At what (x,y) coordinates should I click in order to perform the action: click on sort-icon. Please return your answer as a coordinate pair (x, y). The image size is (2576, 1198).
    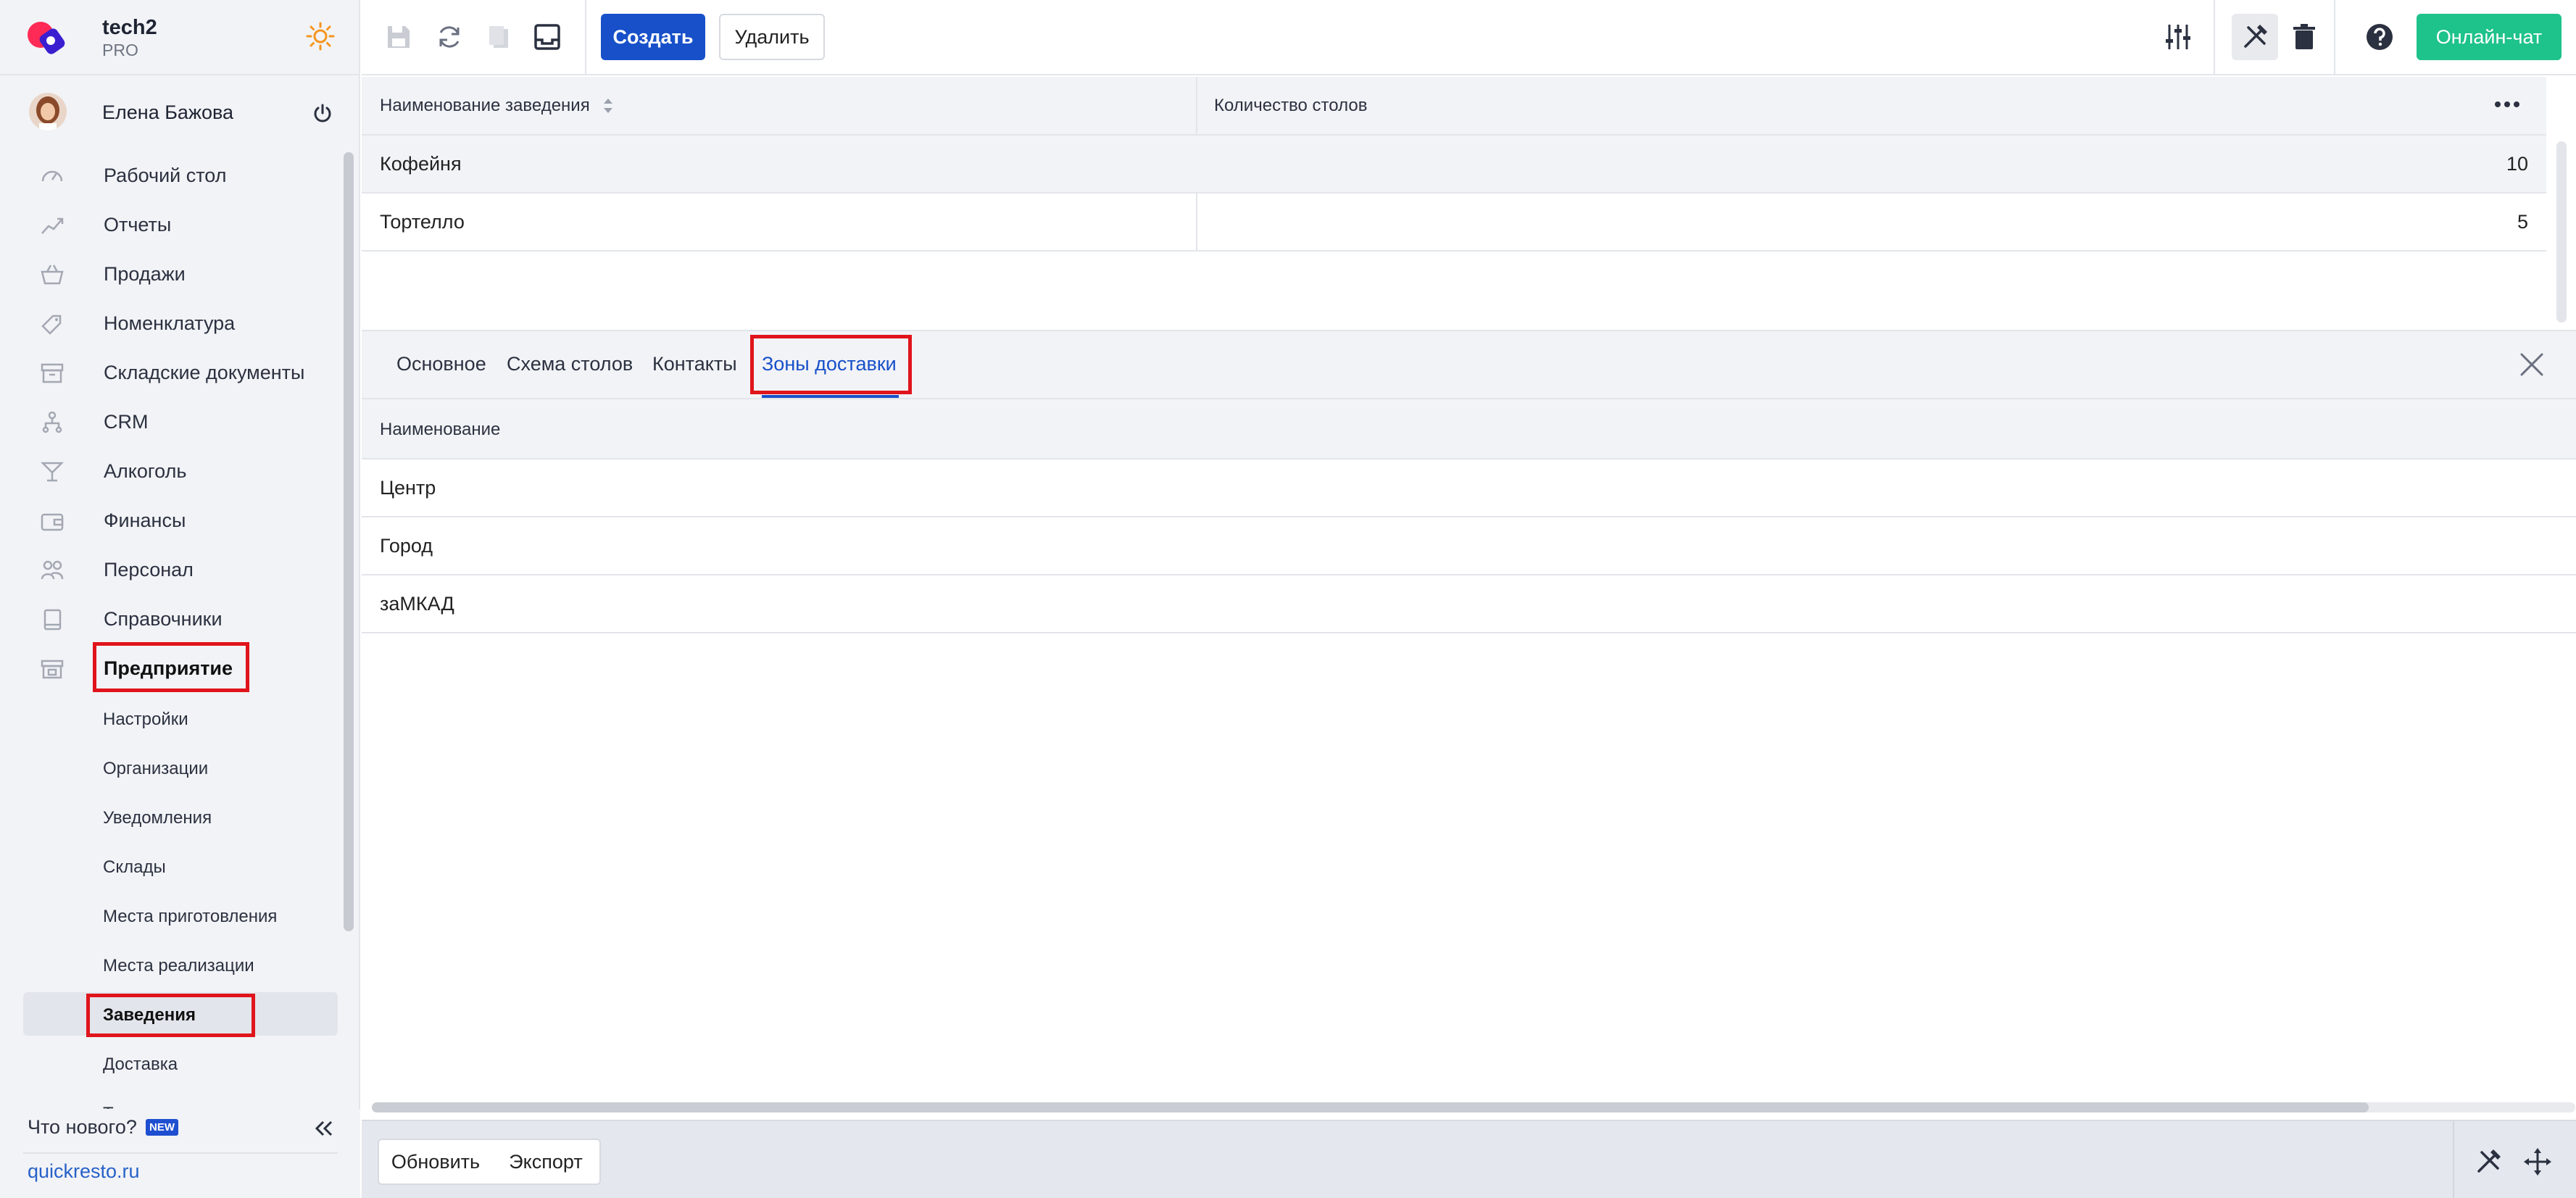
    Looking at the image, I should click on (608, 106).